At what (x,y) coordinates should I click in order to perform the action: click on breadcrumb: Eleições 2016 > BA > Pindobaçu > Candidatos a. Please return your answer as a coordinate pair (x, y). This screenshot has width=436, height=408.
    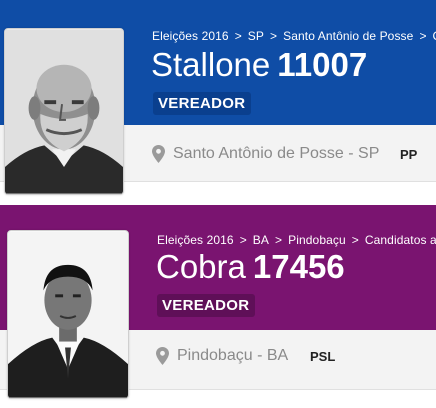
    Looking at the image, I should click on (296, 240).